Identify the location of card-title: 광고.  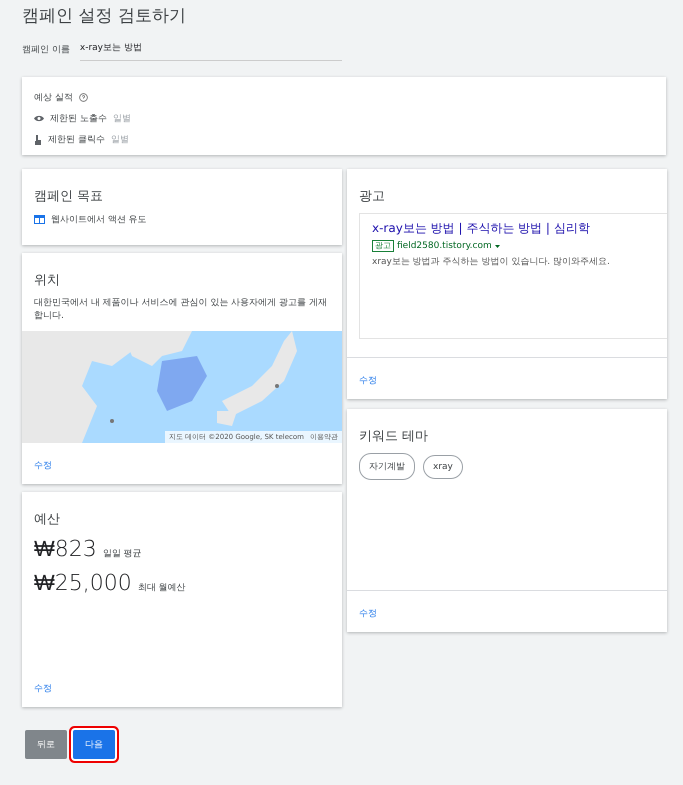
(372, 196).